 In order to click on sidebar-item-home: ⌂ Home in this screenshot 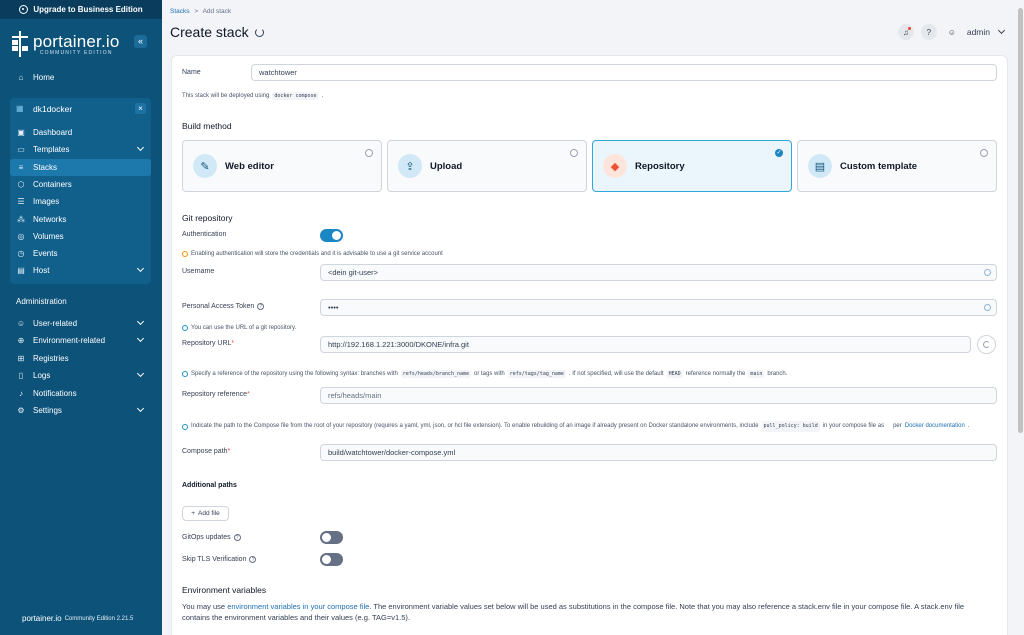, I will do `click(80, 77)`.